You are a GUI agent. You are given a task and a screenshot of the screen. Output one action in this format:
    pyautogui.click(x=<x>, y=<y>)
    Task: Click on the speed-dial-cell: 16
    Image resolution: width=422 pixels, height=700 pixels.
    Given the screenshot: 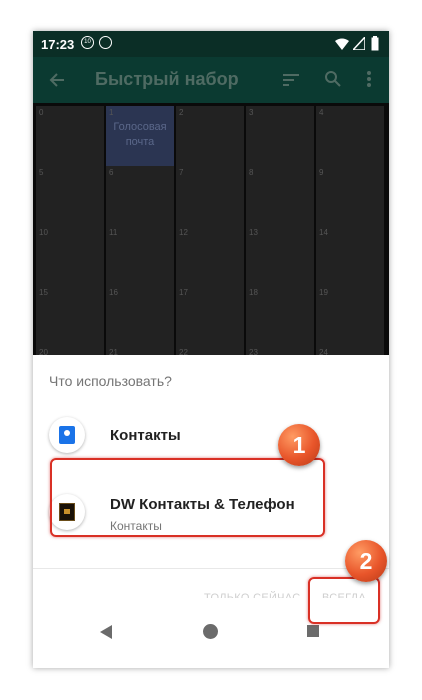 What is the action you would take?
    pyautogui.click(x=140, y=320)
    